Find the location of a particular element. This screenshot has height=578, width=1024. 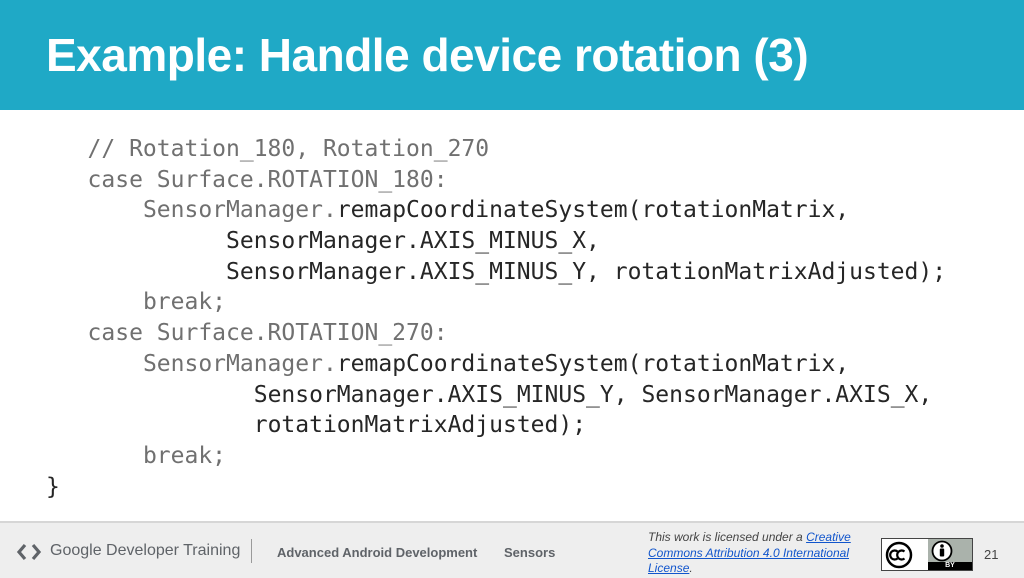

code-line: rotationMatrixAdjusted); is located at coordinates (496, 425).